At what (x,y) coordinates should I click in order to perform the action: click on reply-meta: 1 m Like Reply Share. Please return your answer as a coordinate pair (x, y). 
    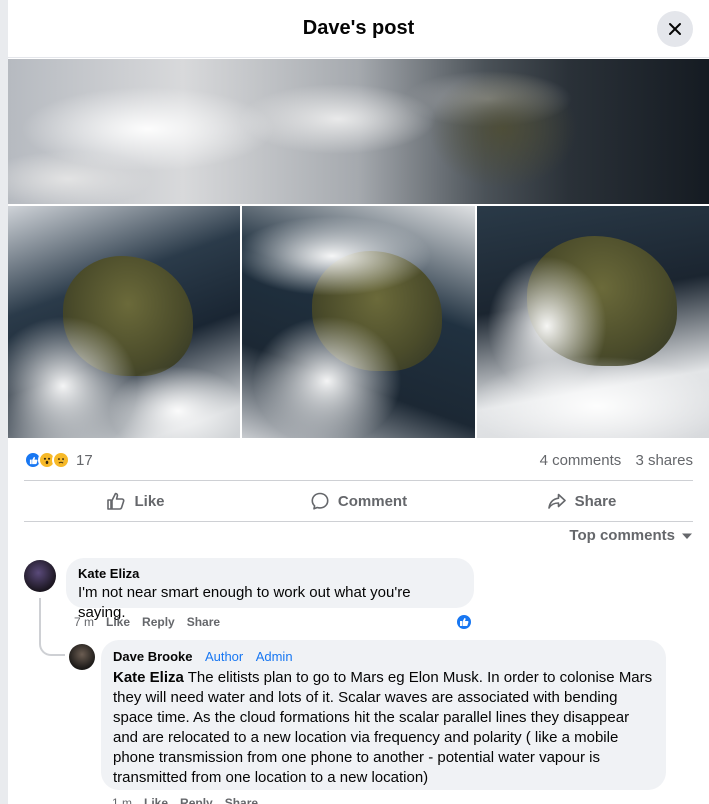
    Looking at the image, I should click on (185, 800).